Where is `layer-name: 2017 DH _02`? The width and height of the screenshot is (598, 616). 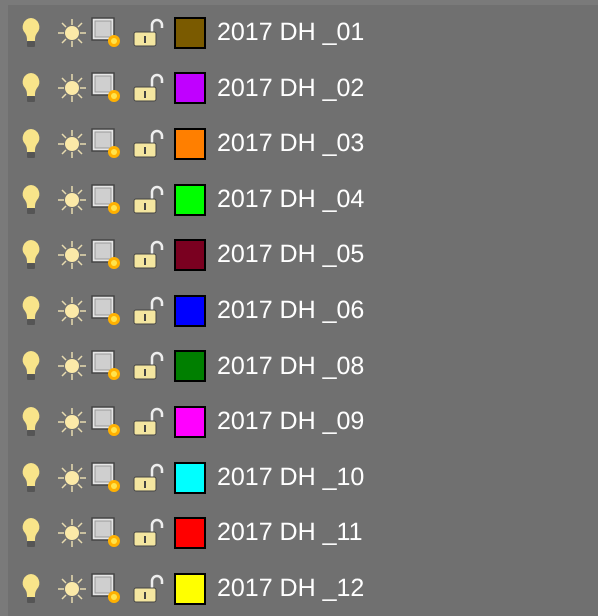
layer-name: 2017 DH _02 is located at coordinates (290, 88).